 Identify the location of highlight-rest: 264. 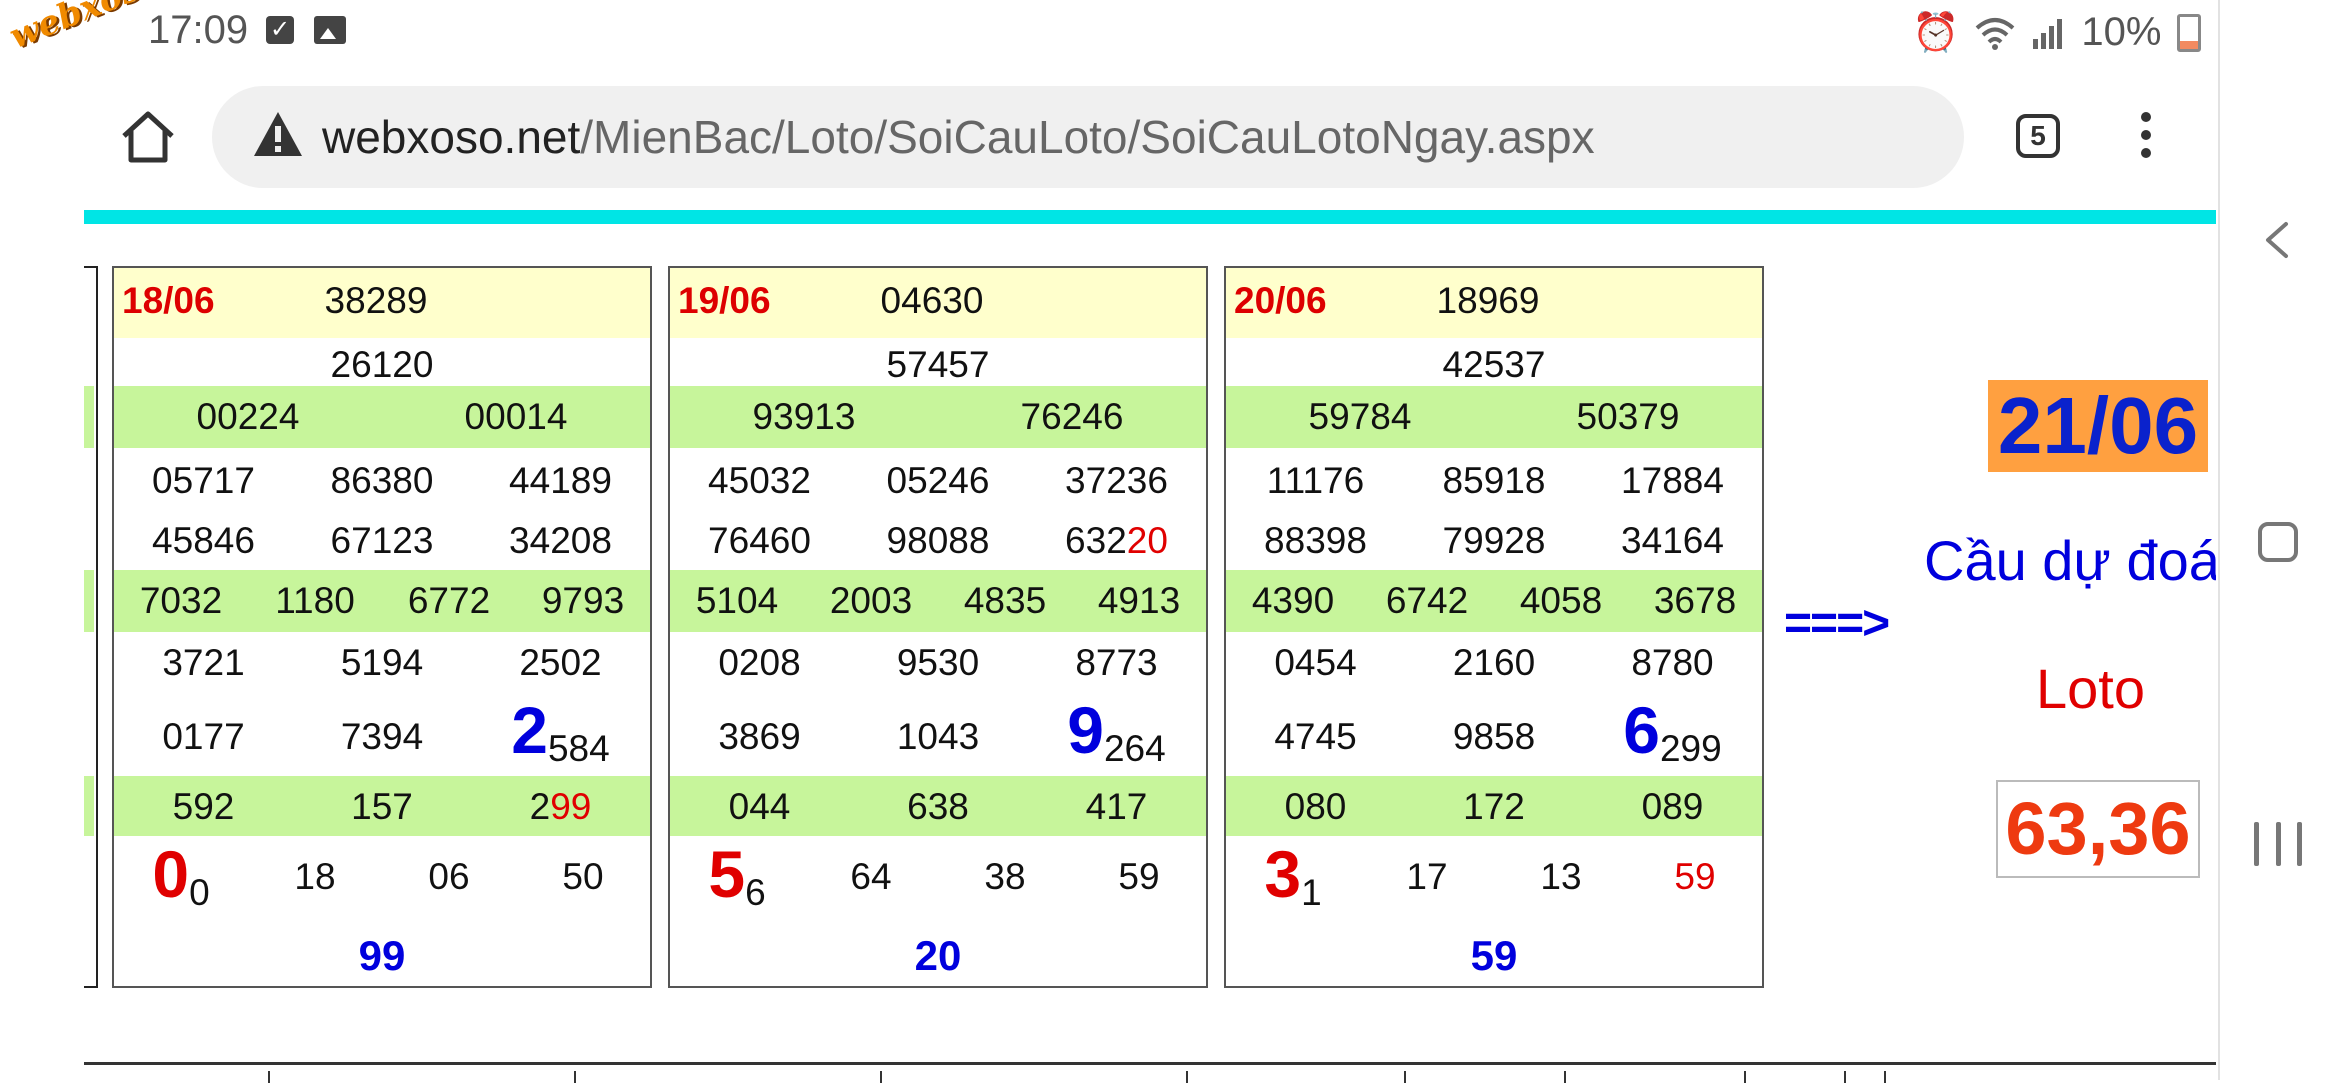
(1134, 748).